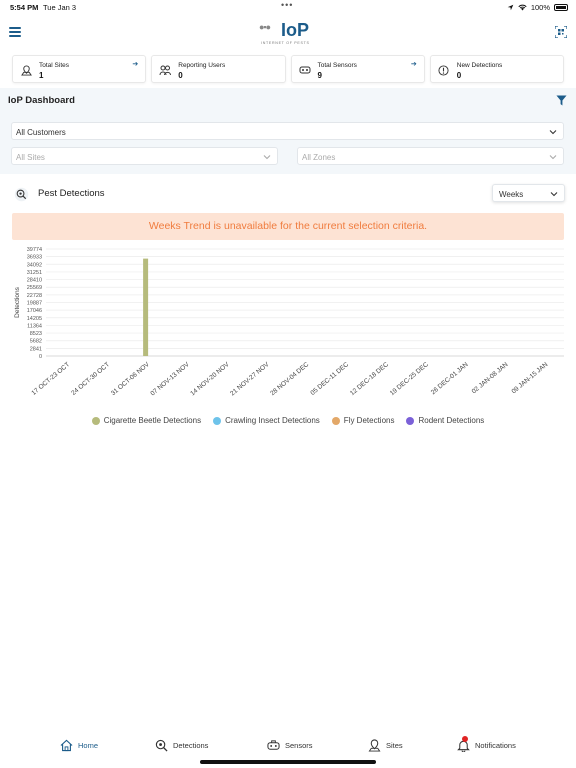 Image resolution: width=576 pixels, height=768 pixels. What do you see at coordinates (319, 157) in the screenshot?
I see `zones-select-value: All Zones` at bounding box center [319, 157].